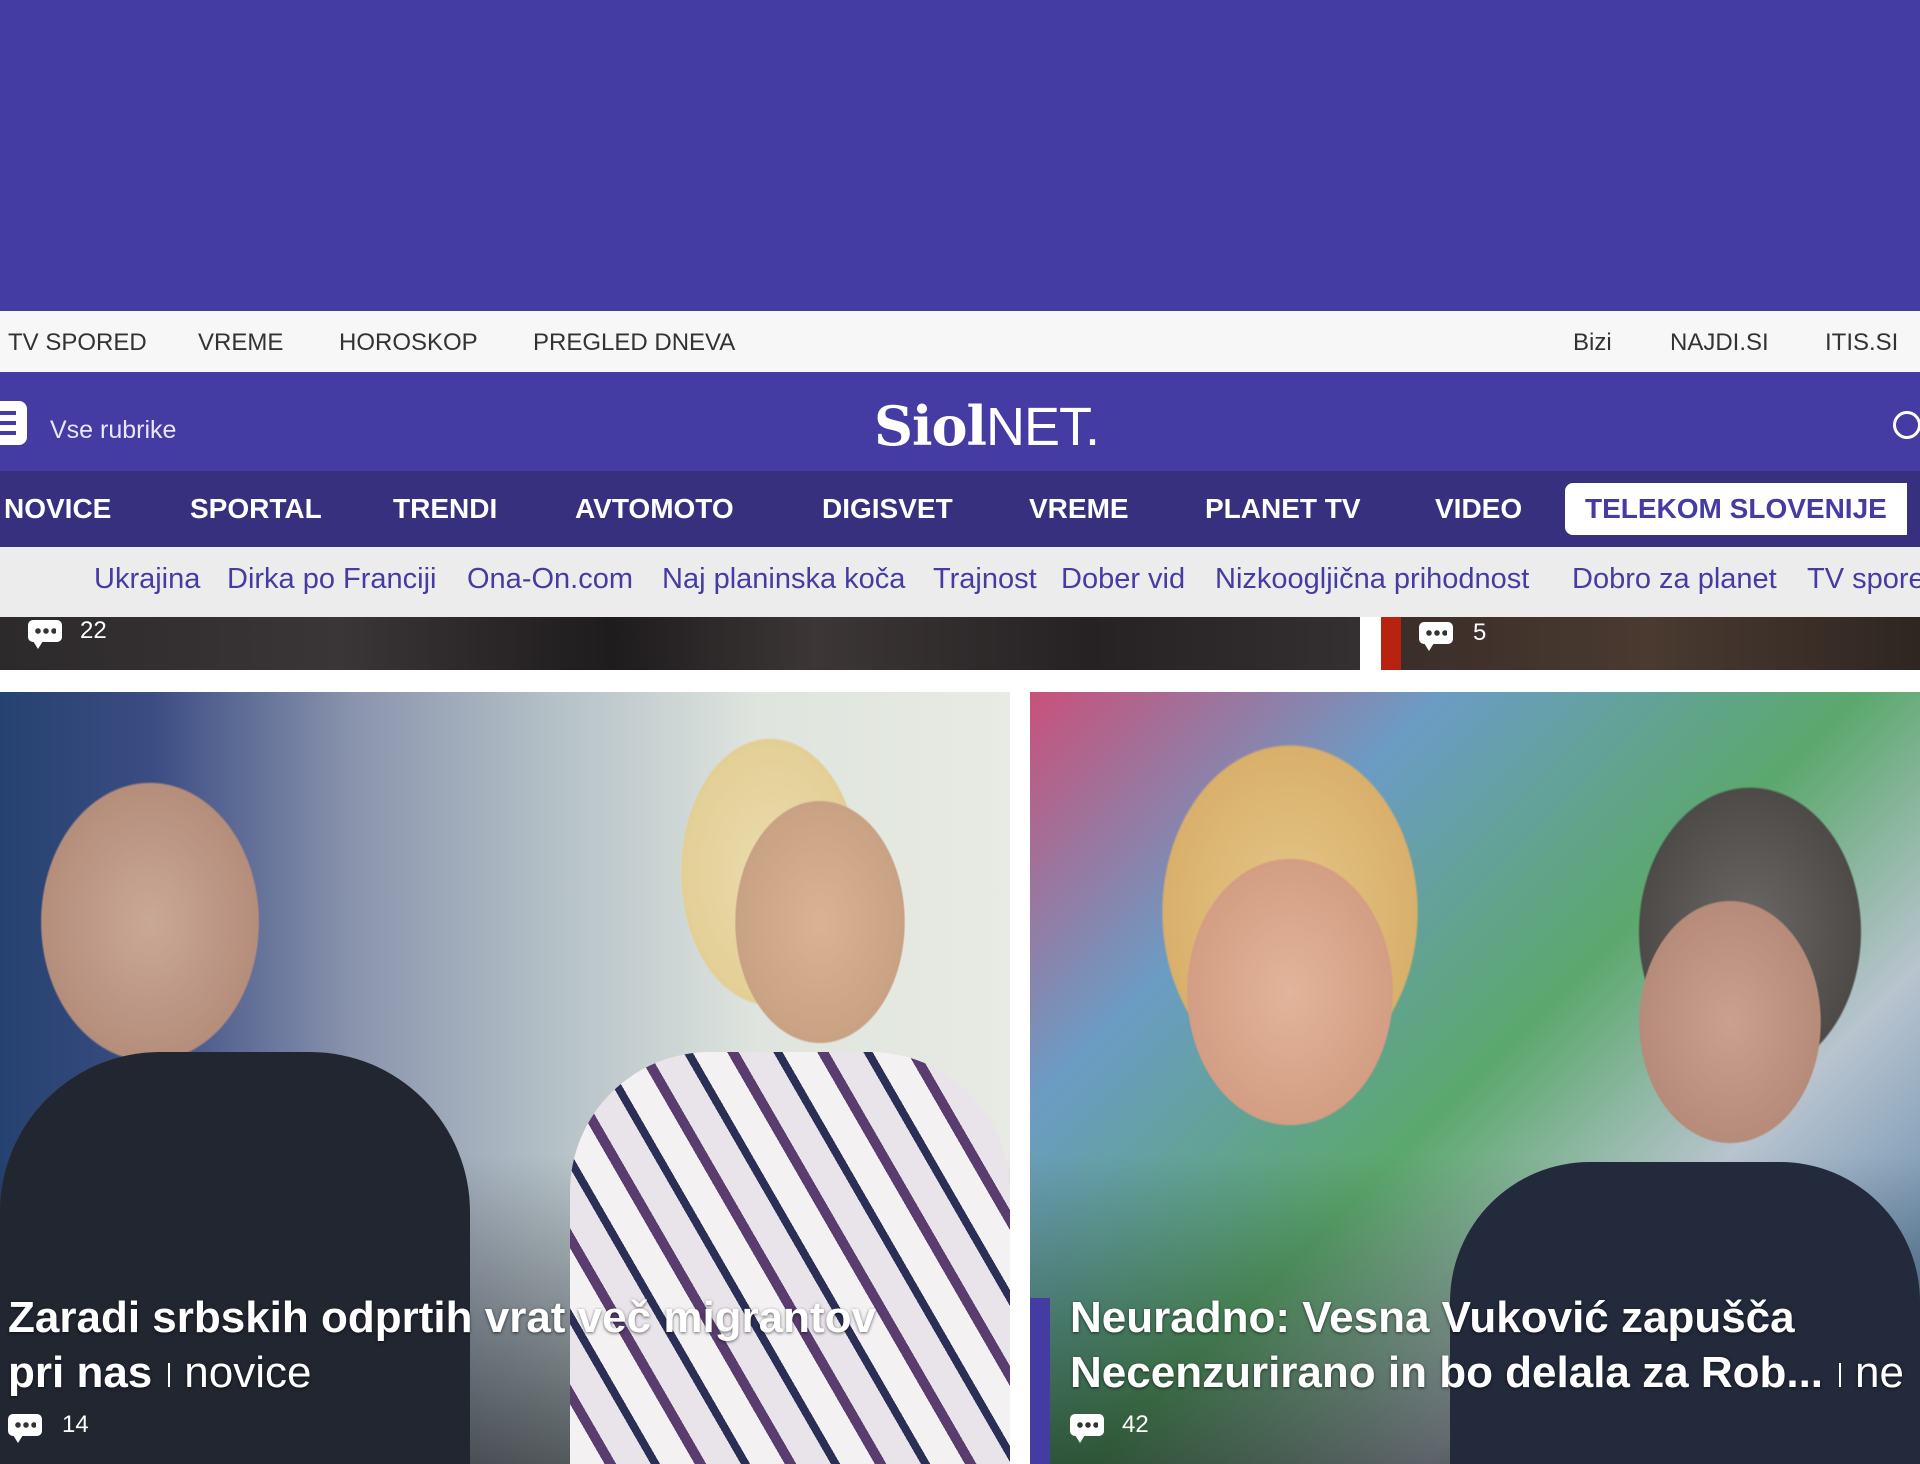 This screenshot has width=1920, height=1464. I want to click on topic-link: Dober vid, so click(1123, 579).